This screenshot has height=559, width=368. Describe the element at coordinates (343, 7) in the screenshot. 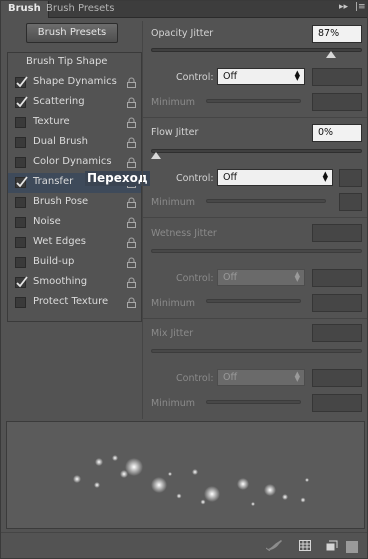

I see `expand-icon: ▸▸` at that location.